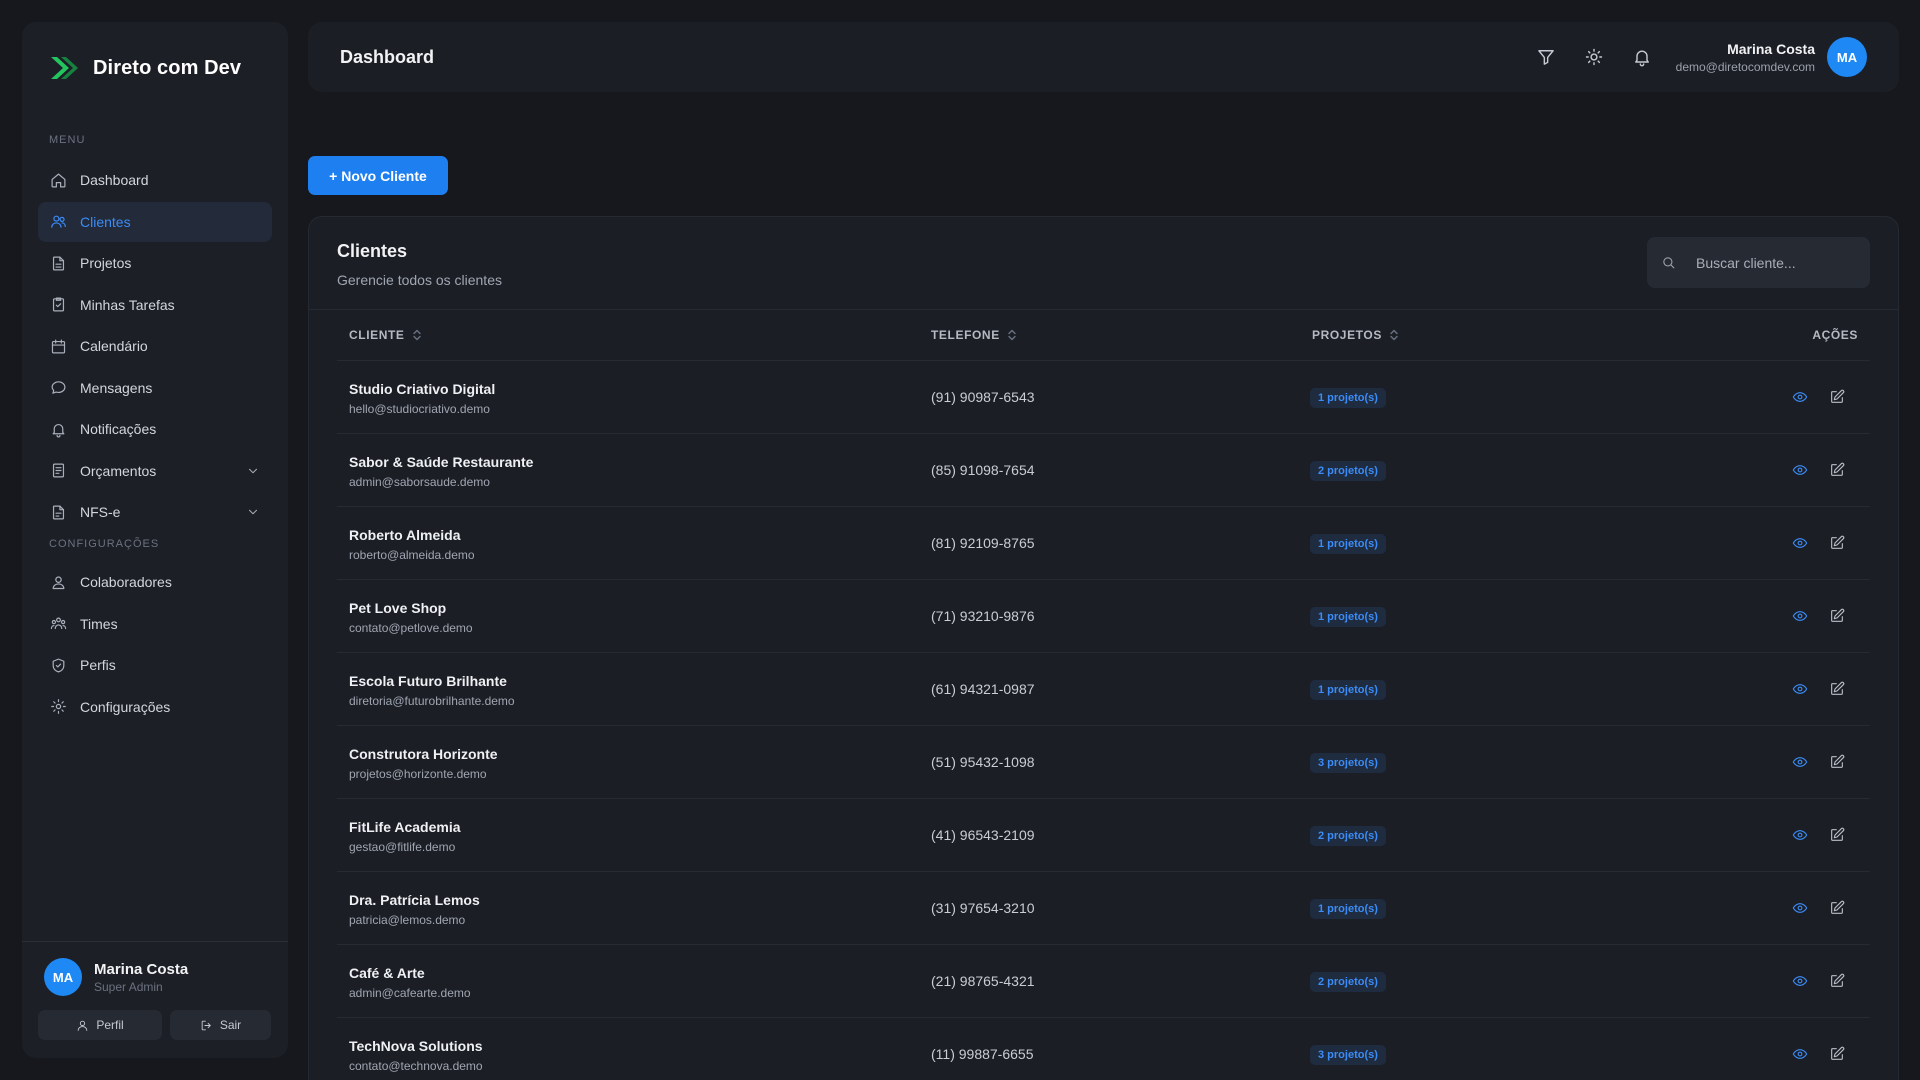  I want to click on shield-icon, so click(58, 665).